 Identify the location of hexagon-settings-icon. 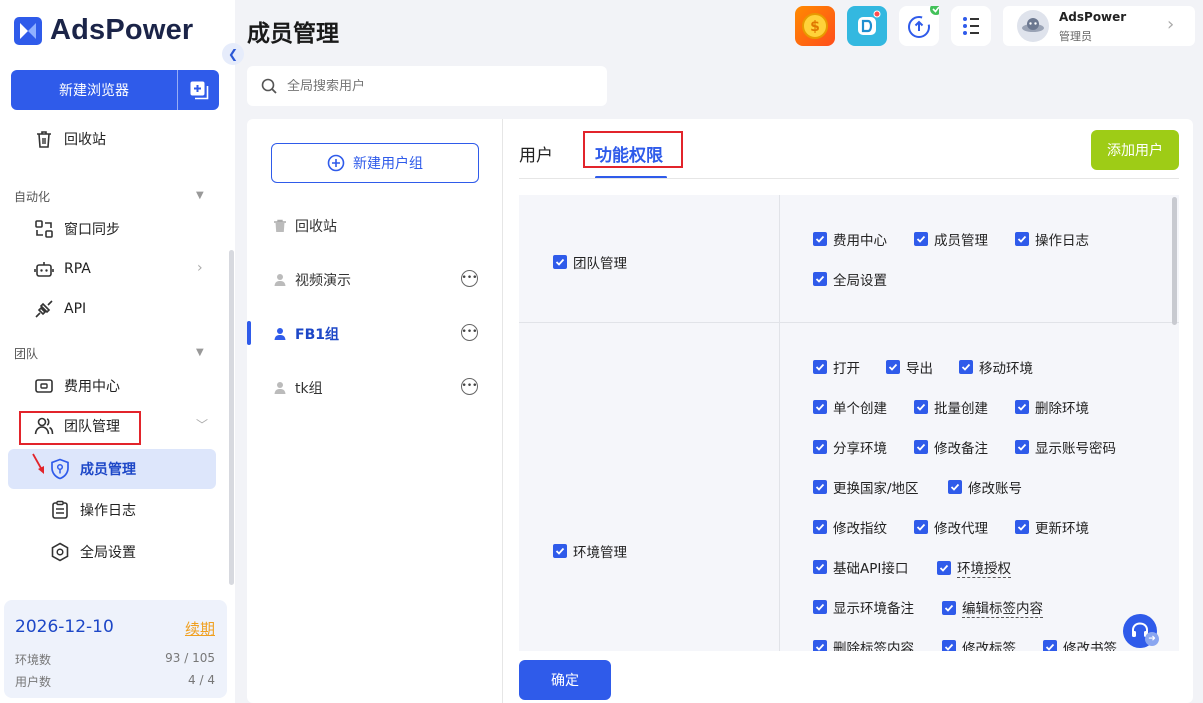
(60, 552).